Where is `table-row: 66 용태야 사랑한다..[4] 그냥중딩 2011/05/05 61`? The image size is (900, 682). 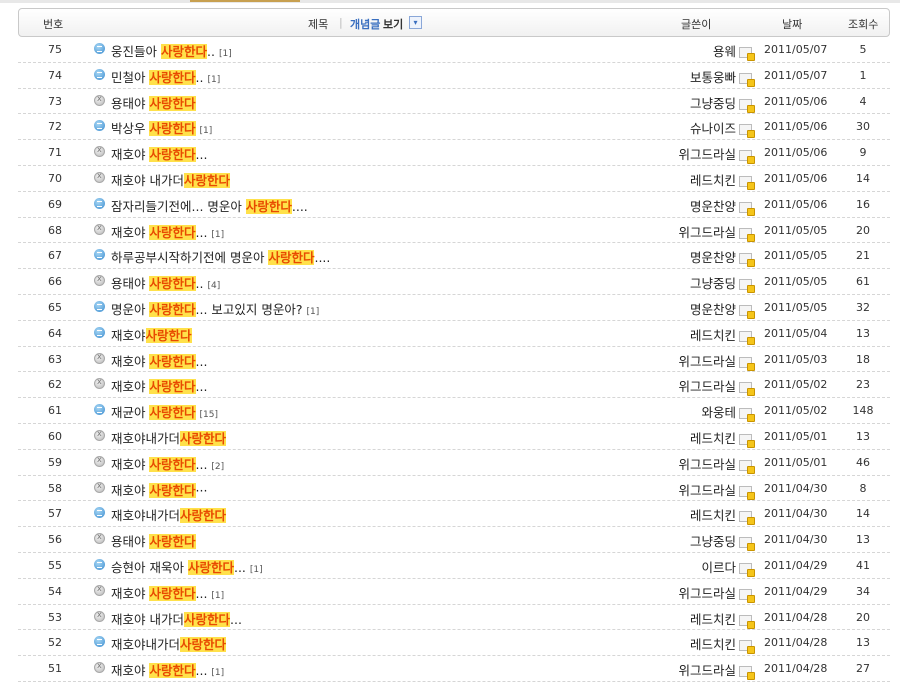 table-row: 66 용태야 사랑한다..[4] 그냥중딩 2011/05/05 61 is located at coordinates (454, 282).